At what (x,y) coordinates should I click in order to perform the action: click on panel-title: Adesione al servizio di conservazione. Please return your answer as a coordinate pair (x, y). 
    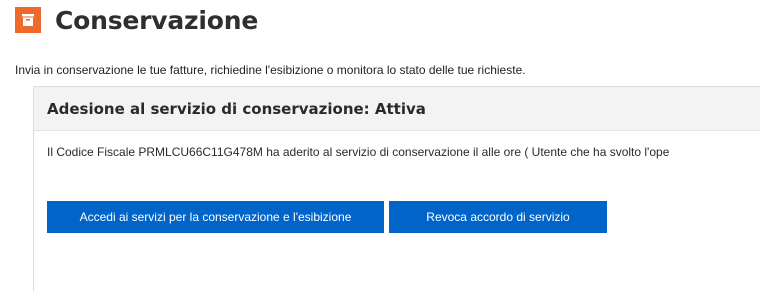
    Looking at the image, I should click on (236, 108).